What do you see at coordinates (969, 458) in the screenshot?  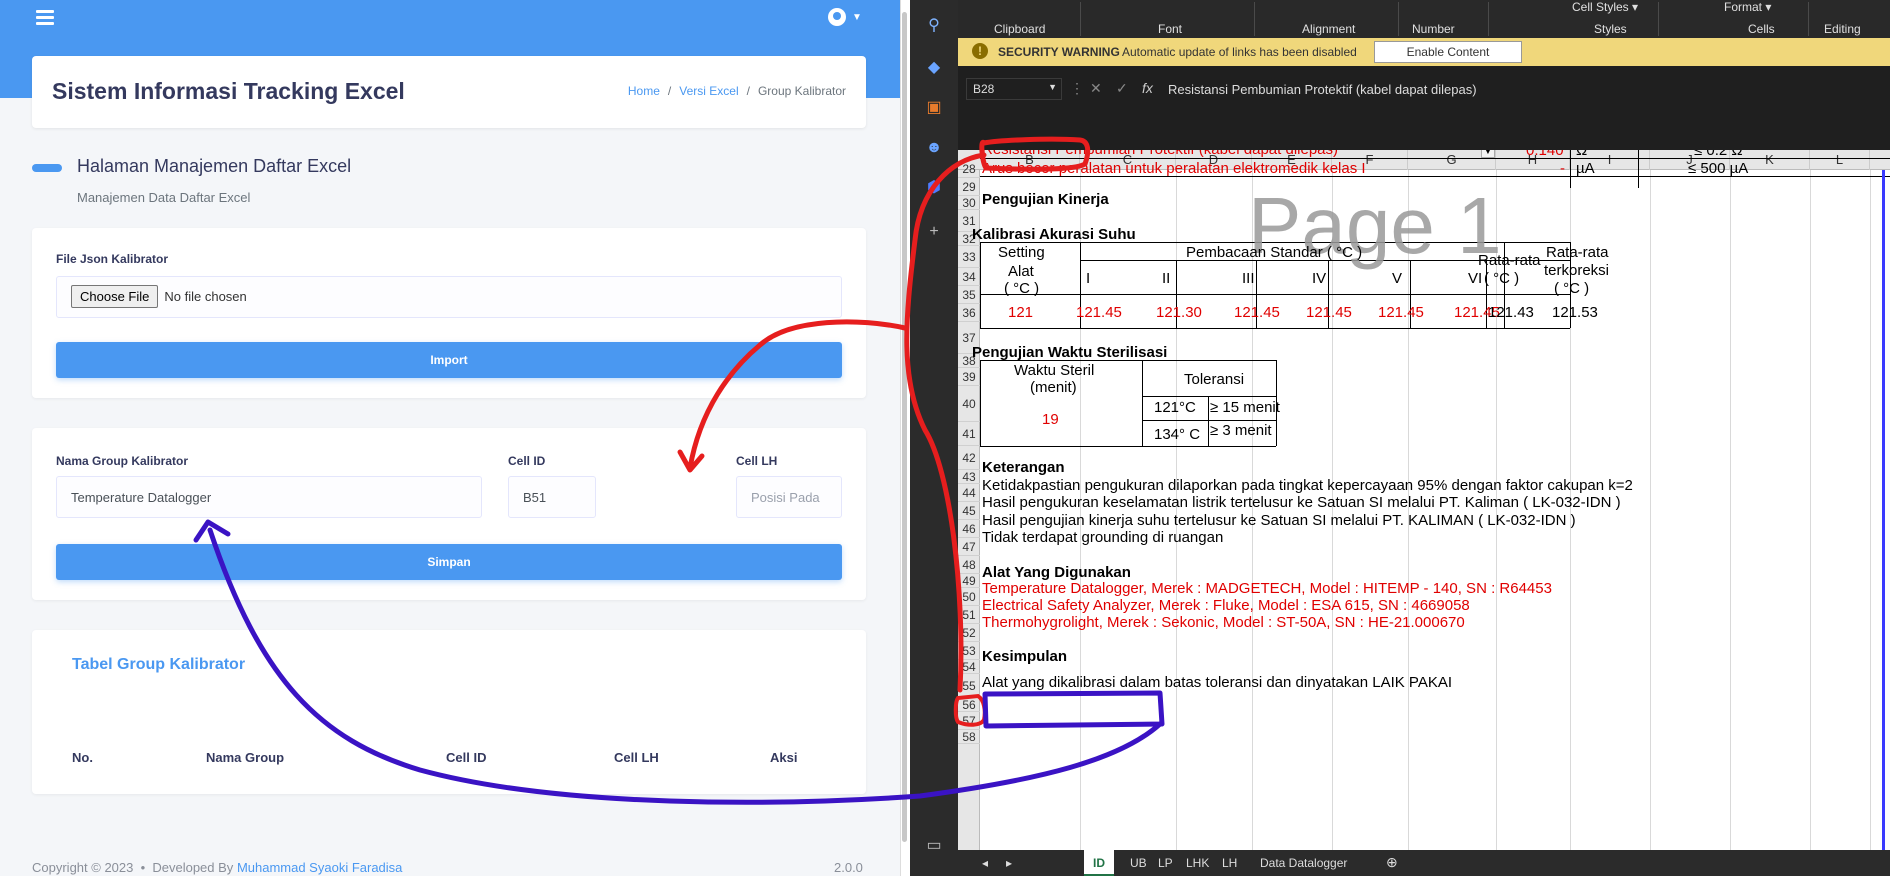 I see `row-header: 42` at bounding box center [969, 458].